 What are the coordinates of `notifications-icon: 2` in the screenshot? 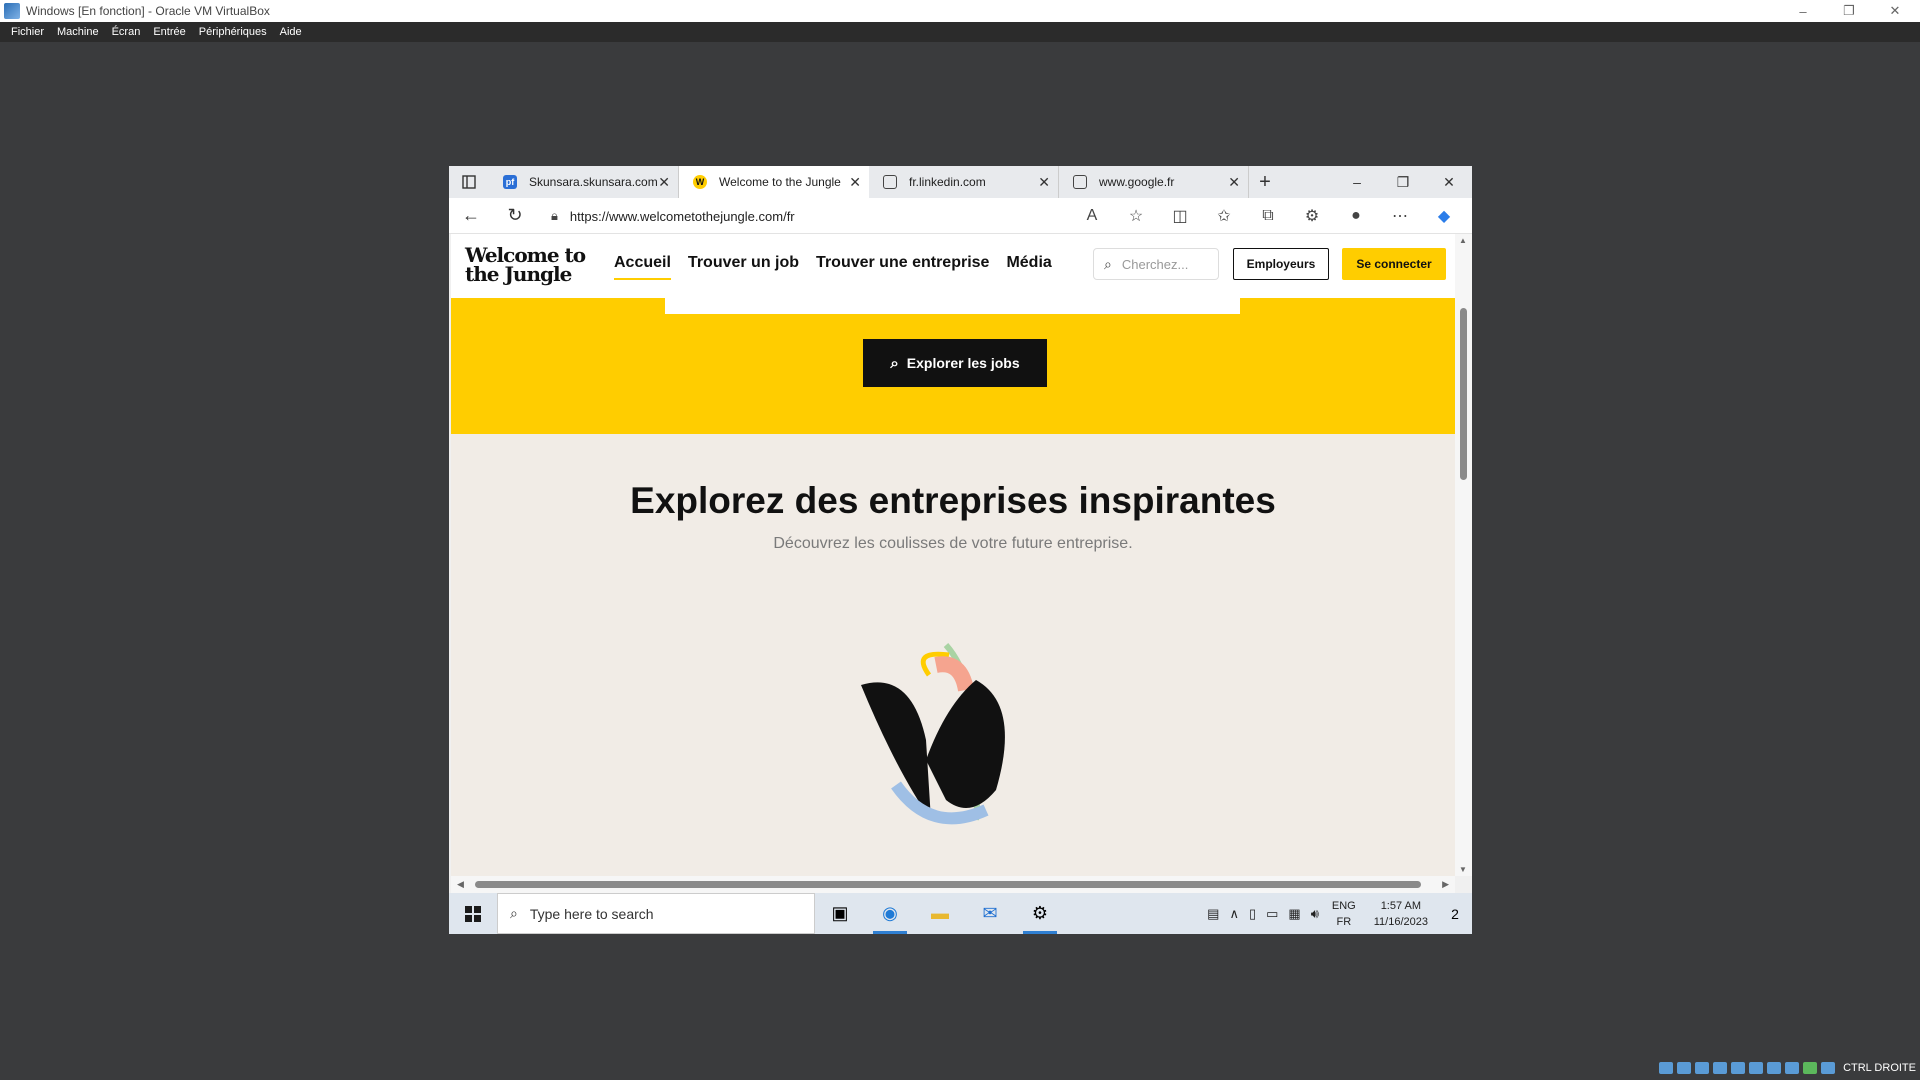 It's located at (1455, 914).